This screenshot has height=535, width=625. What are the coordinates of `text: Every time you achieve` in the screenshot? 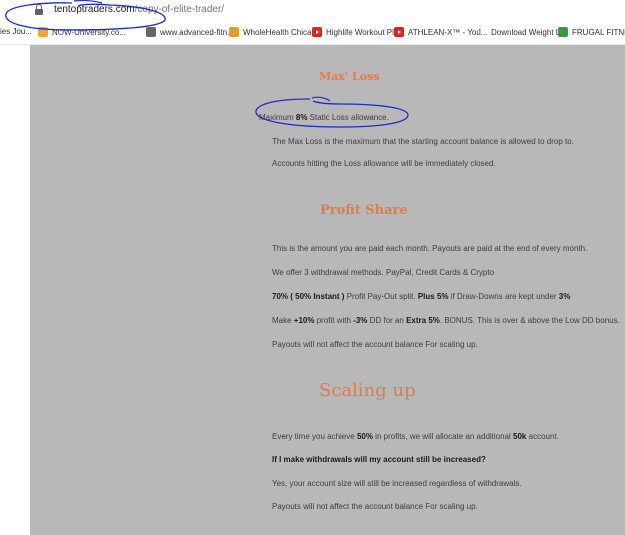 It's located at (314, 436).